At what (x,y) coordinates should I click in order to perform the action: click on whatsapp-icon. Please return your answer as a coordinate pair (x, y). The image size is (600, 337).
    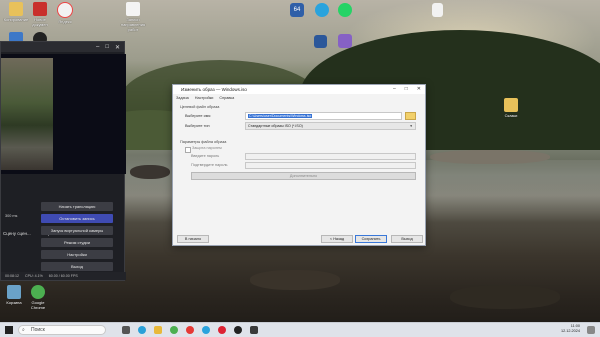
    Looking at the image, I should click on (345, 10).